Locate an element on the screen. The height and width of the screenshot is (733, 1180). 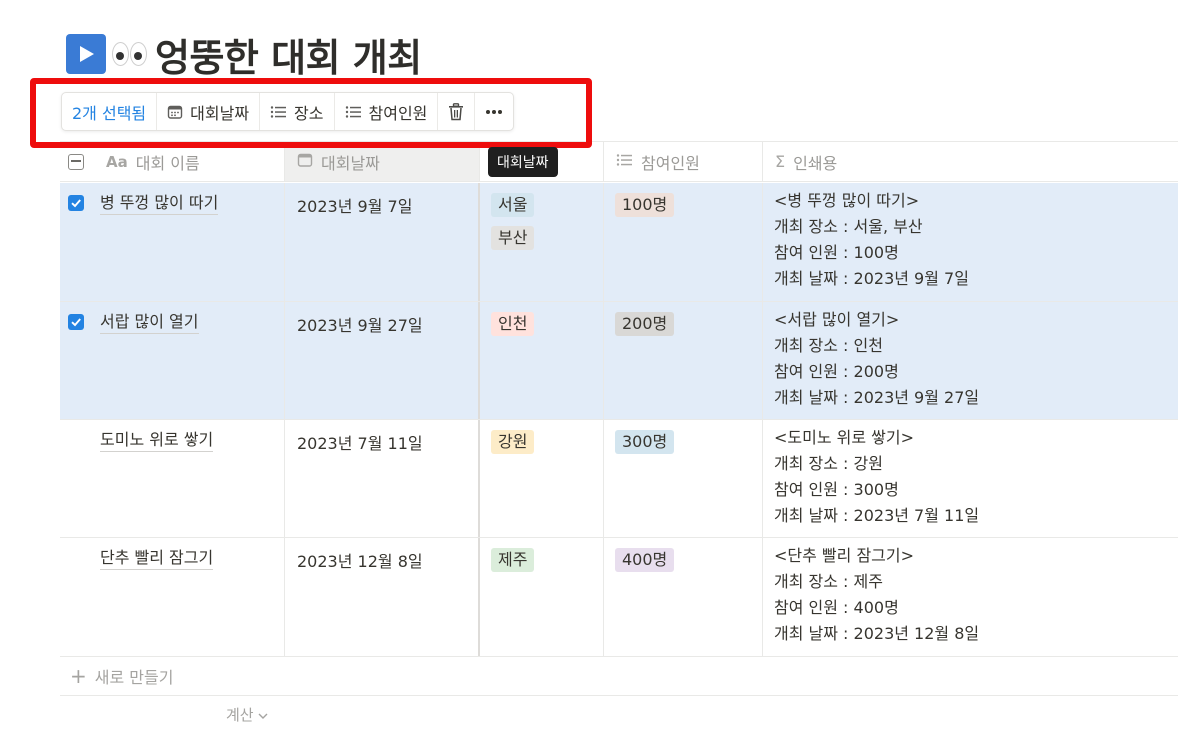
place-tag: 강원 is located at coordinates (513, 442).